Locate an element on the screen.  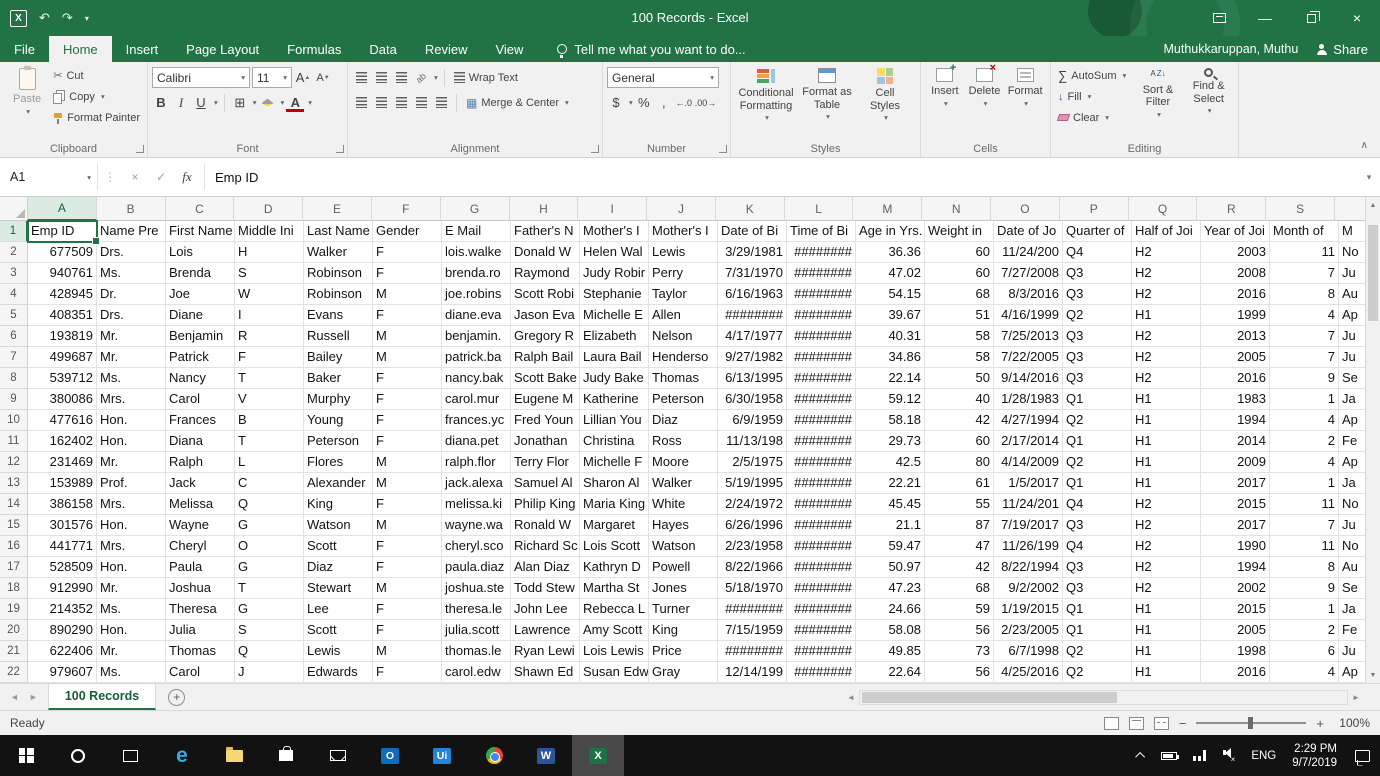
cell-M6: 40.31 is located at coordinates (890, 336).